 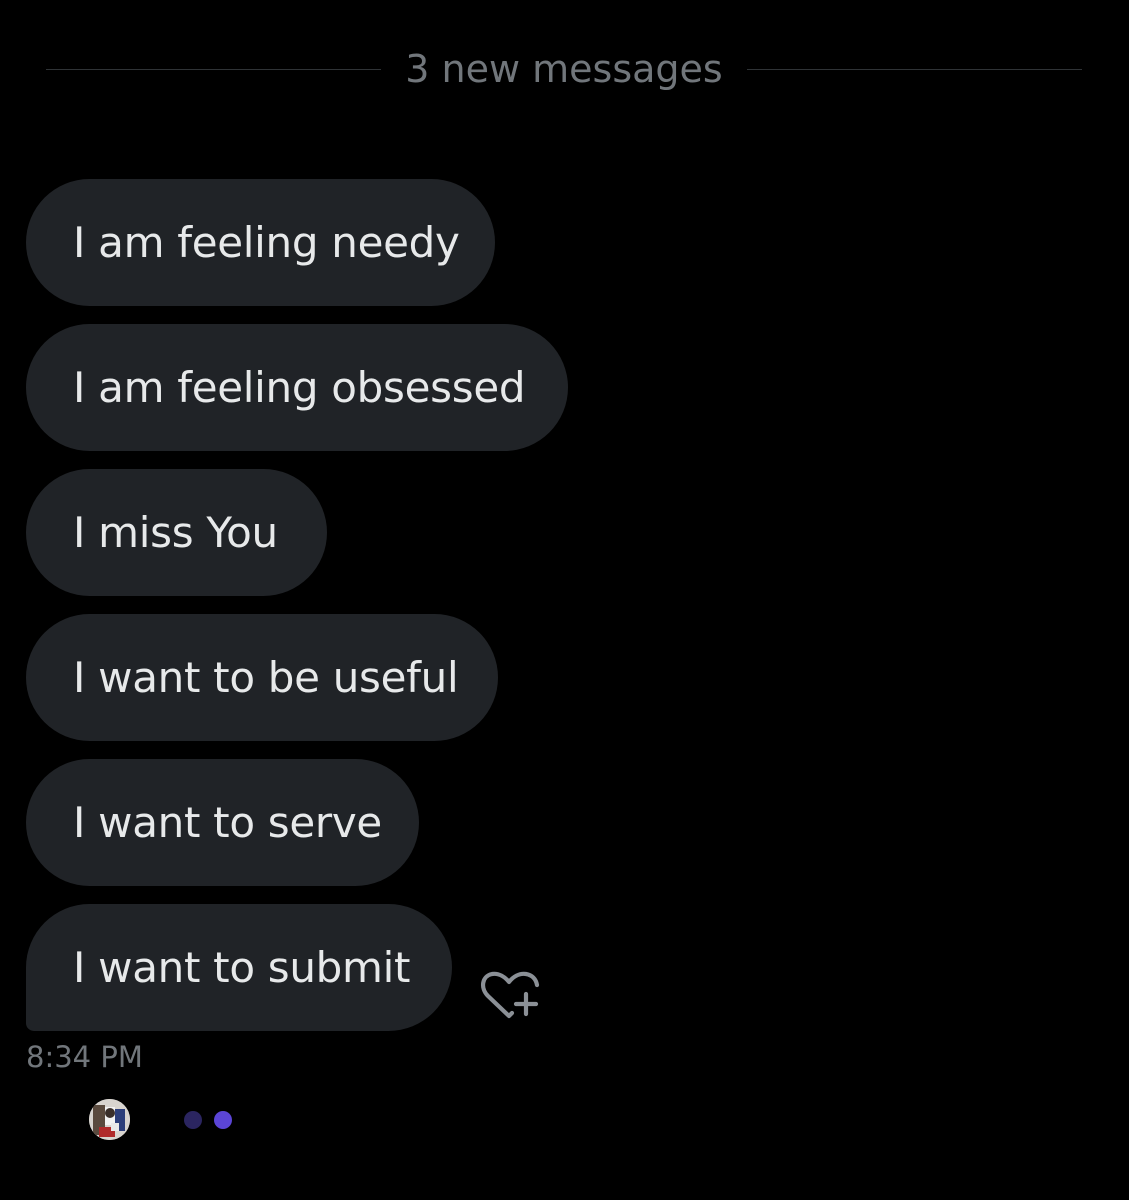 What do you see at coordinates (208, 1120) in the screenshot?
I see `typing-indicator` at bounding box center [208, 1120].